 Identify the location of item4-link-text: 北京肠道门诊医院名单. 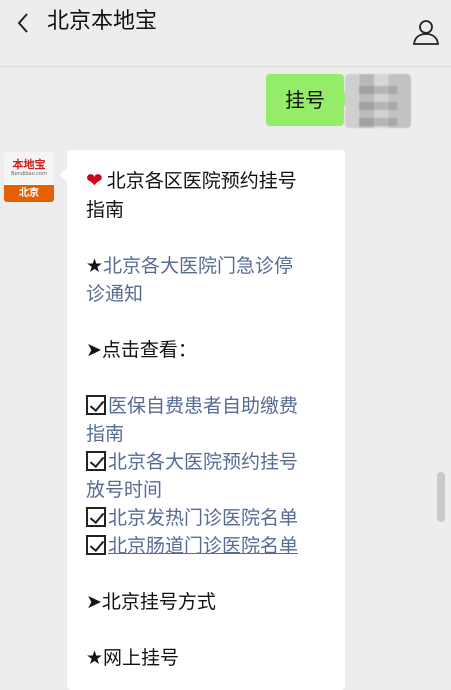
(203, 546).